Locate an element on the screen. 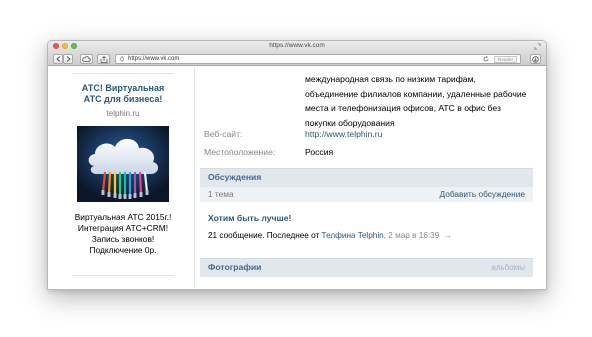 The image size is (592, 337). go-to-last-arrow-icon: → is located at coordinates (448, 235).